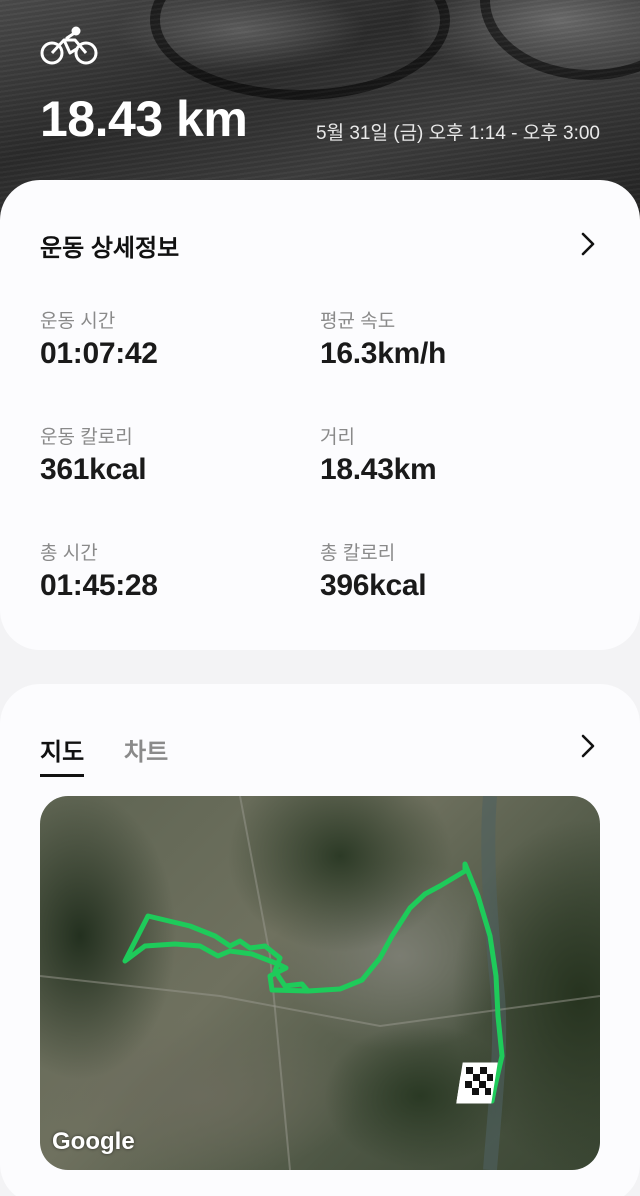 The width and height of the screenshot is (640, 1196). What do you see at coordinates (93, 1141) in the screenshot?
I see `google-attribution: Google` at bounding box center [93, 1141].